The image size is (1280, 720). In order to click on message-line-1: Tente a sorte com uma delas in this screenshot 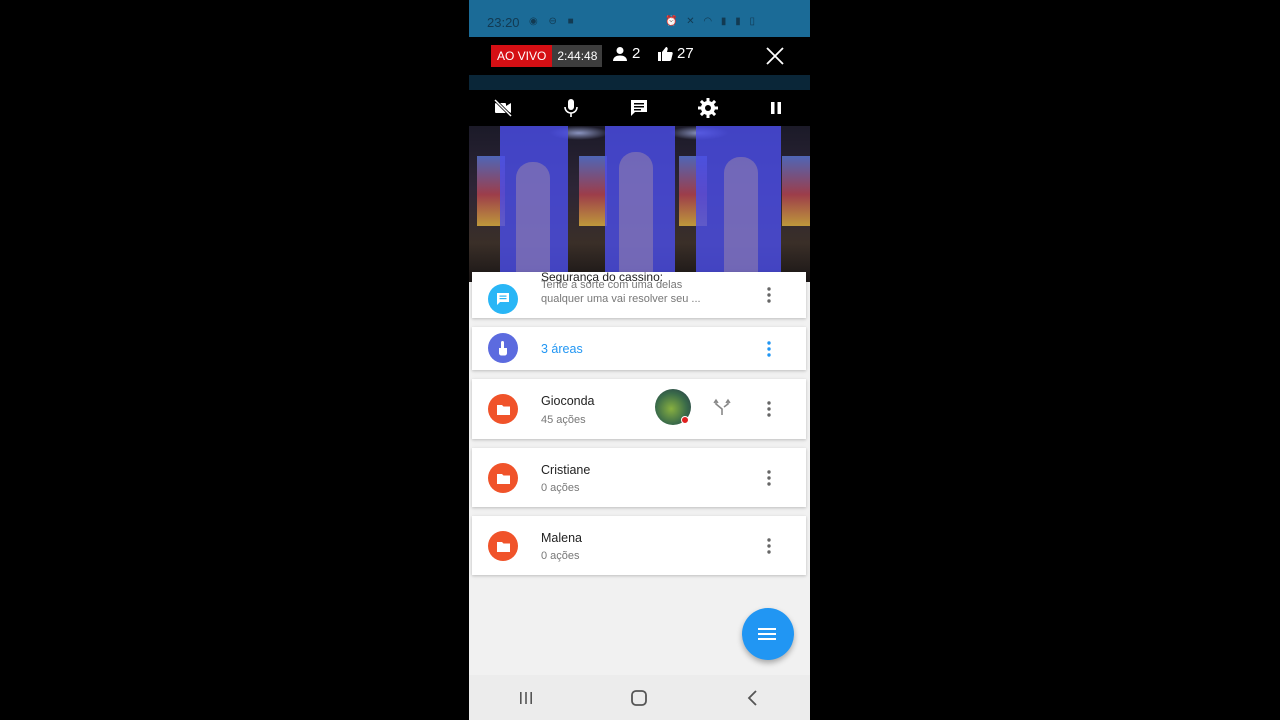, I will do `click(612, 285)`.